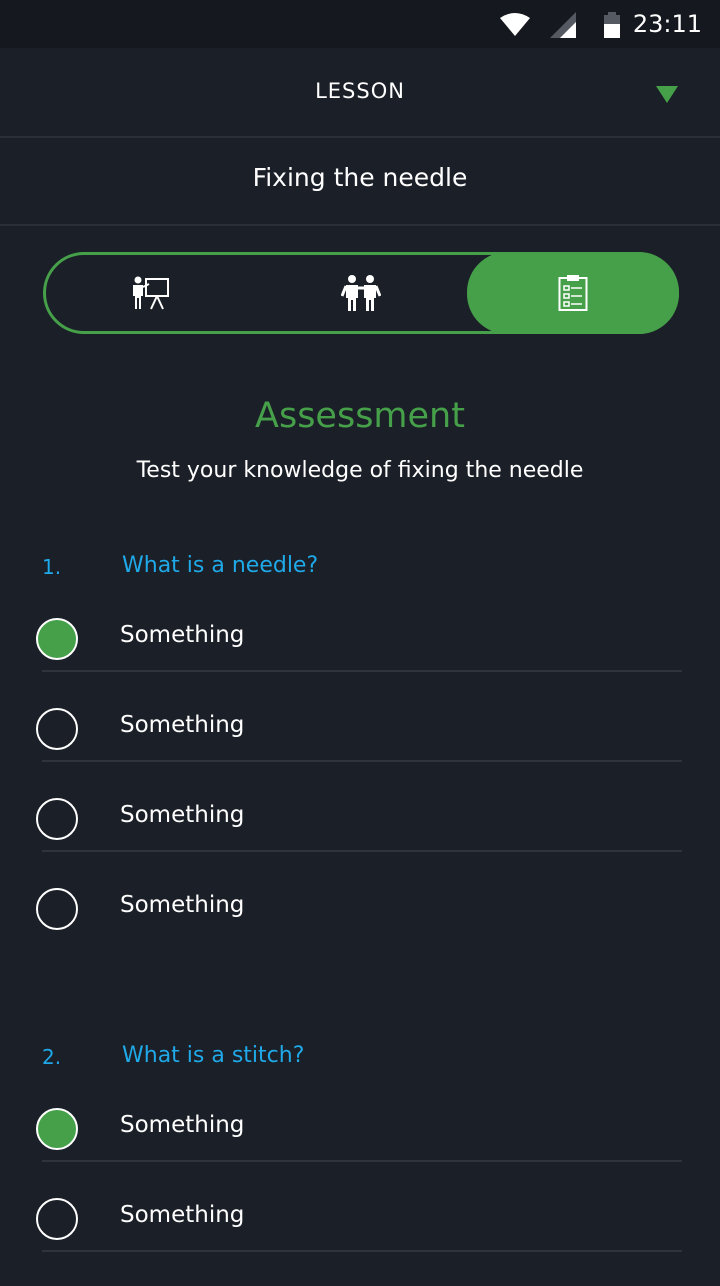  I want to click on lesson-title: Fixing the needle, so click(360, 177).